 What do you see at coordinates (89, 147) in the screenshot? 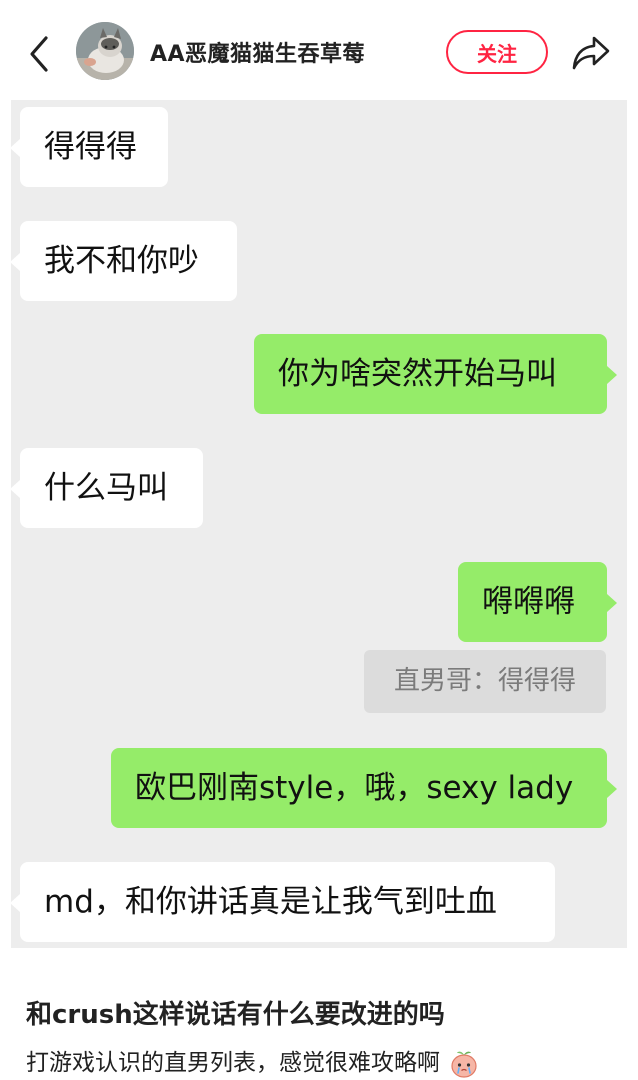
I see `message-bubble-received: 得得得` at bounding box center [89, 147].